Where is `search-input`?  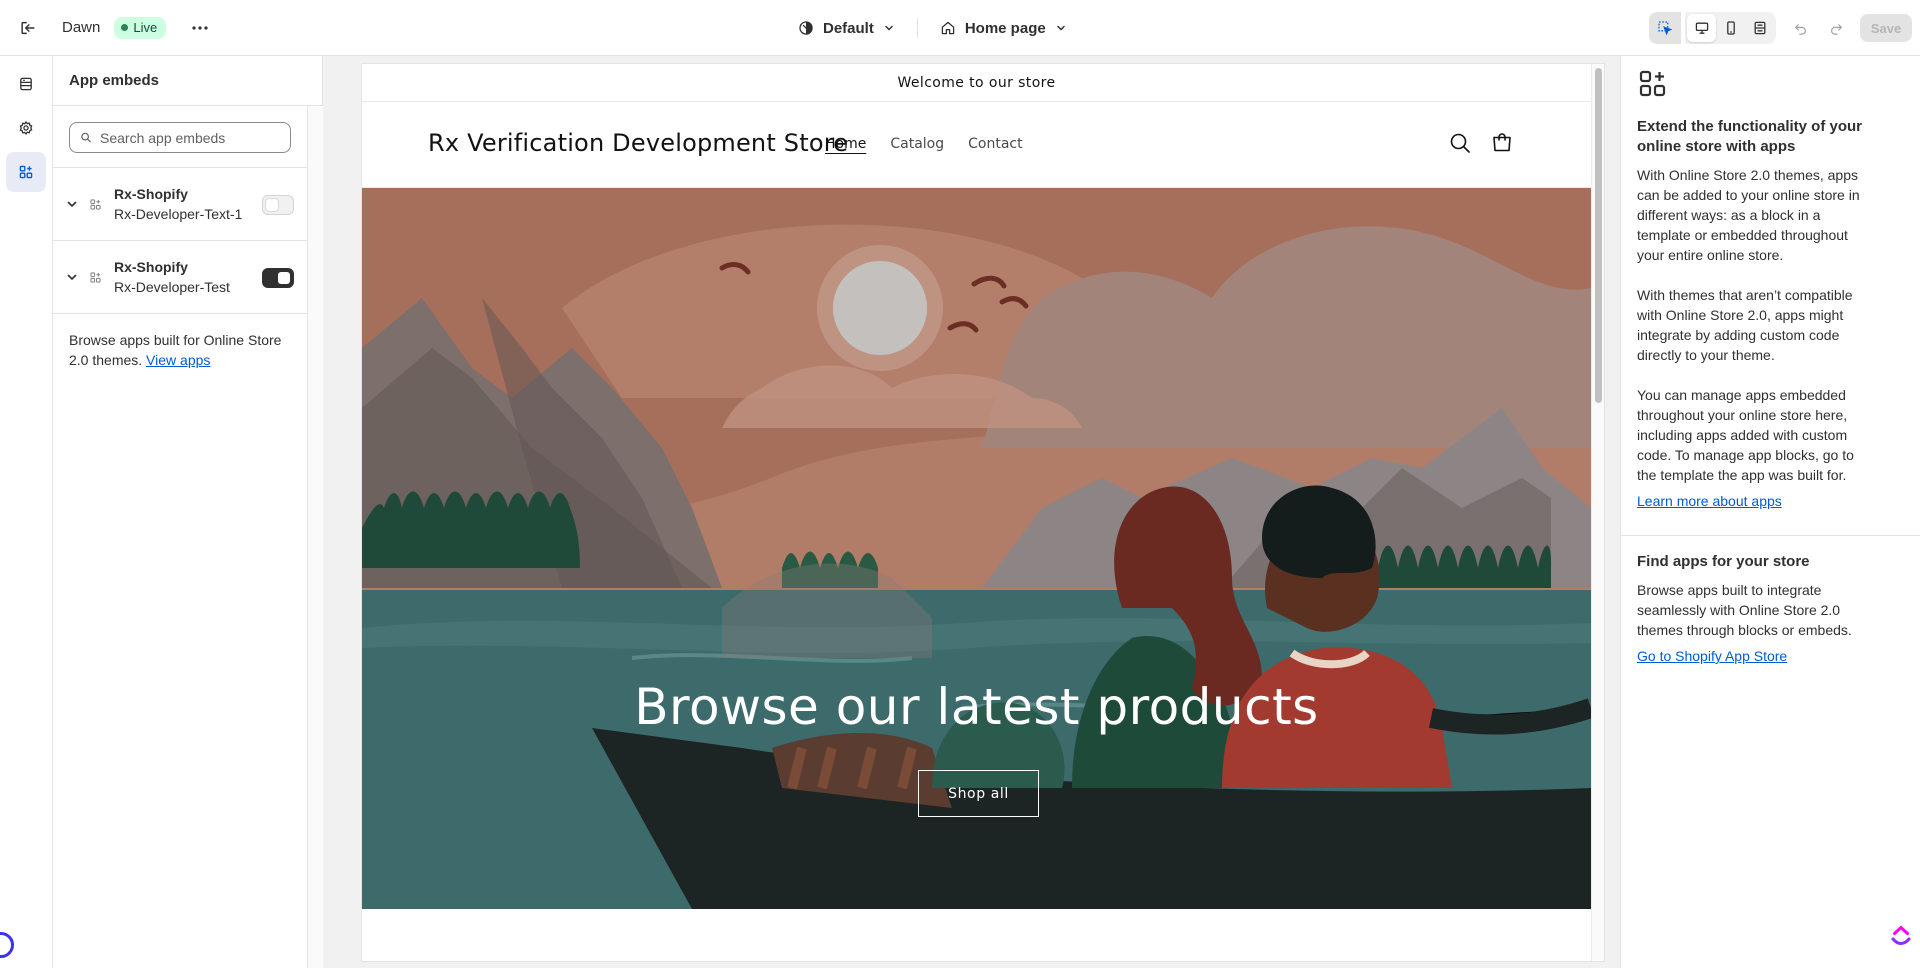 search-input is located at coordinates (190, 137).